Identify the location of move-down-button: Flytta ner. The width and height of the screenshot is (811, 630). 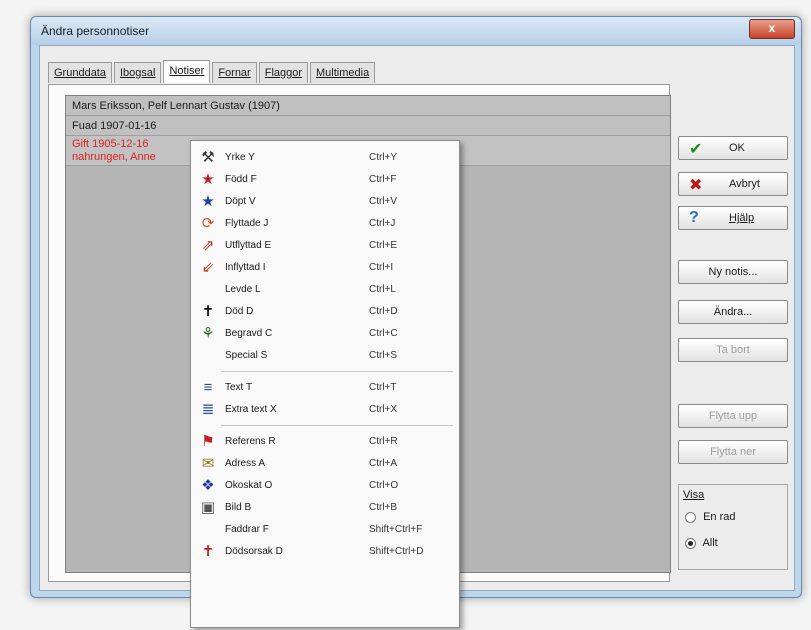
(733, 452).